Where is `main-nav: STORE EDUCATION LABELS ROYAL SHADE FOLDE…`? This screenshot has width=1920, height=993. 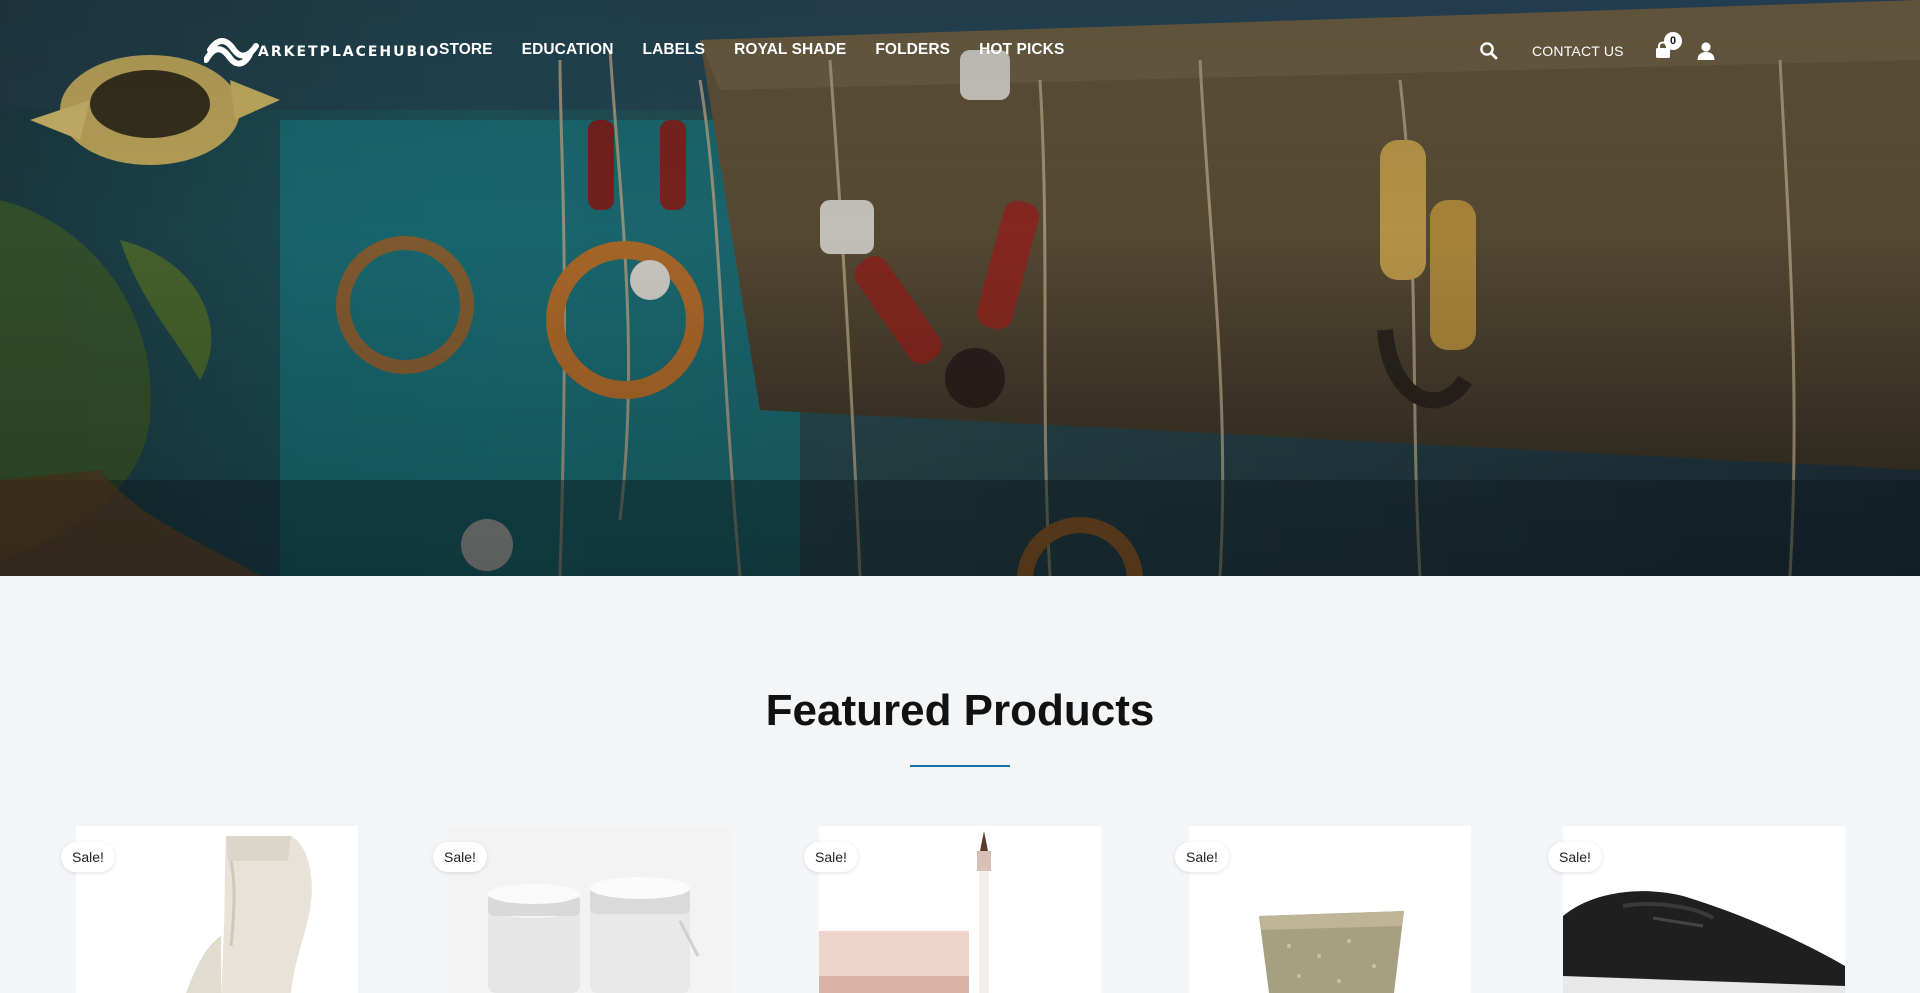 main-nav: STORE EDUCATION LABELS ROYAL SHADE FOLDE… is located at coordinates (766, 50).